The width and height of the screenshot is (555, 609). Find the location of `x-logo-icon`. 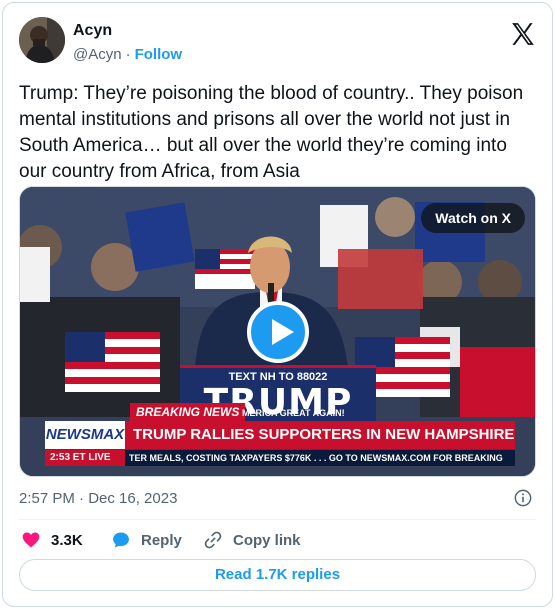

x-logo-icon is located at coordinates (523, 34).